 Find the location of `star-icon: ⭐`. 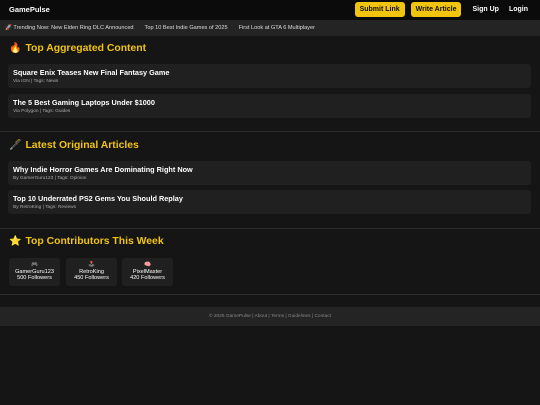

star-icon: ⭐ is located at coordinates (15, 241).